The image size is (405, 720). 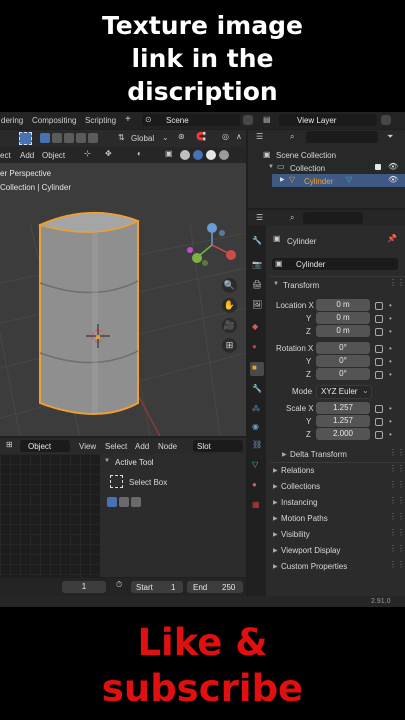 I want to click on lock-rotation-y-icon, so click(x=379, y=362).